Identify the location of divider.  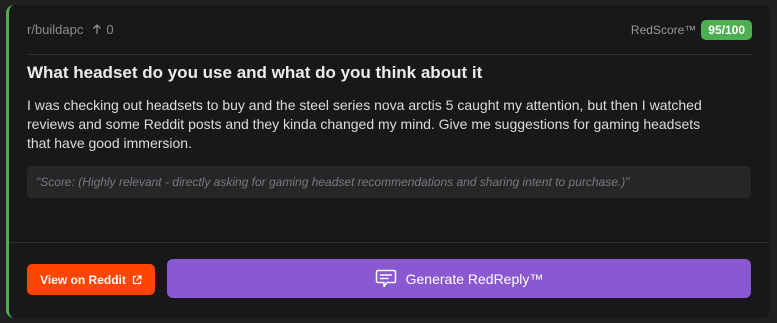
(389, 242).